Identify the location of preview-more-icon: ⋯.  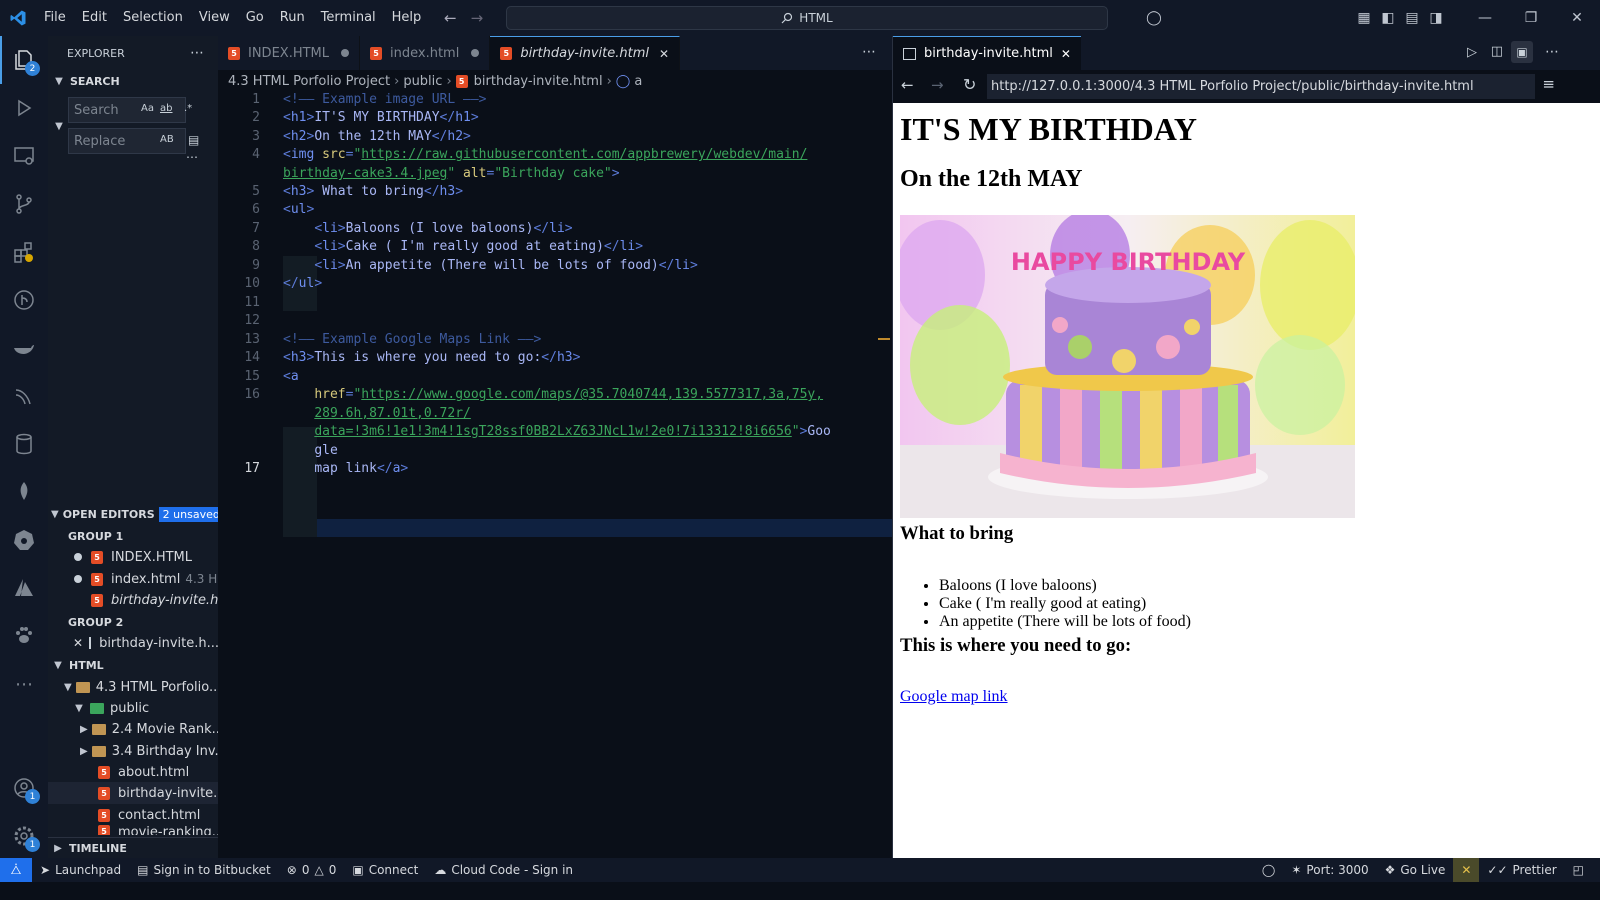
(1552, 52).